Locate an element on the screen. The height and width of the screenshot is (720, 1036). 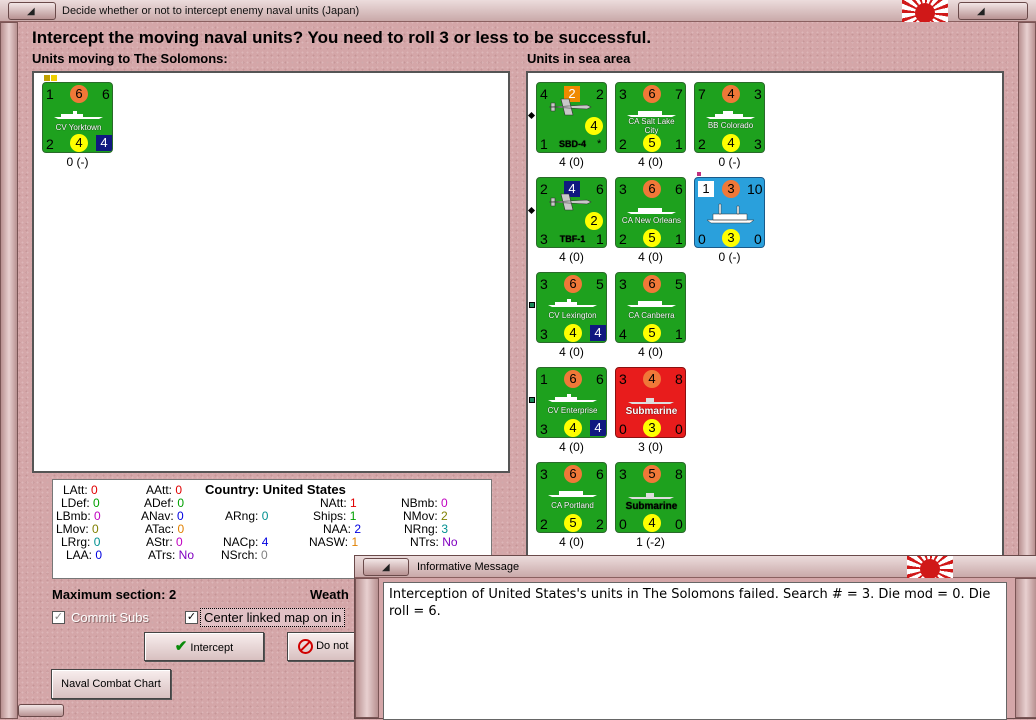
no-icon is located at coordinates (305, 646).